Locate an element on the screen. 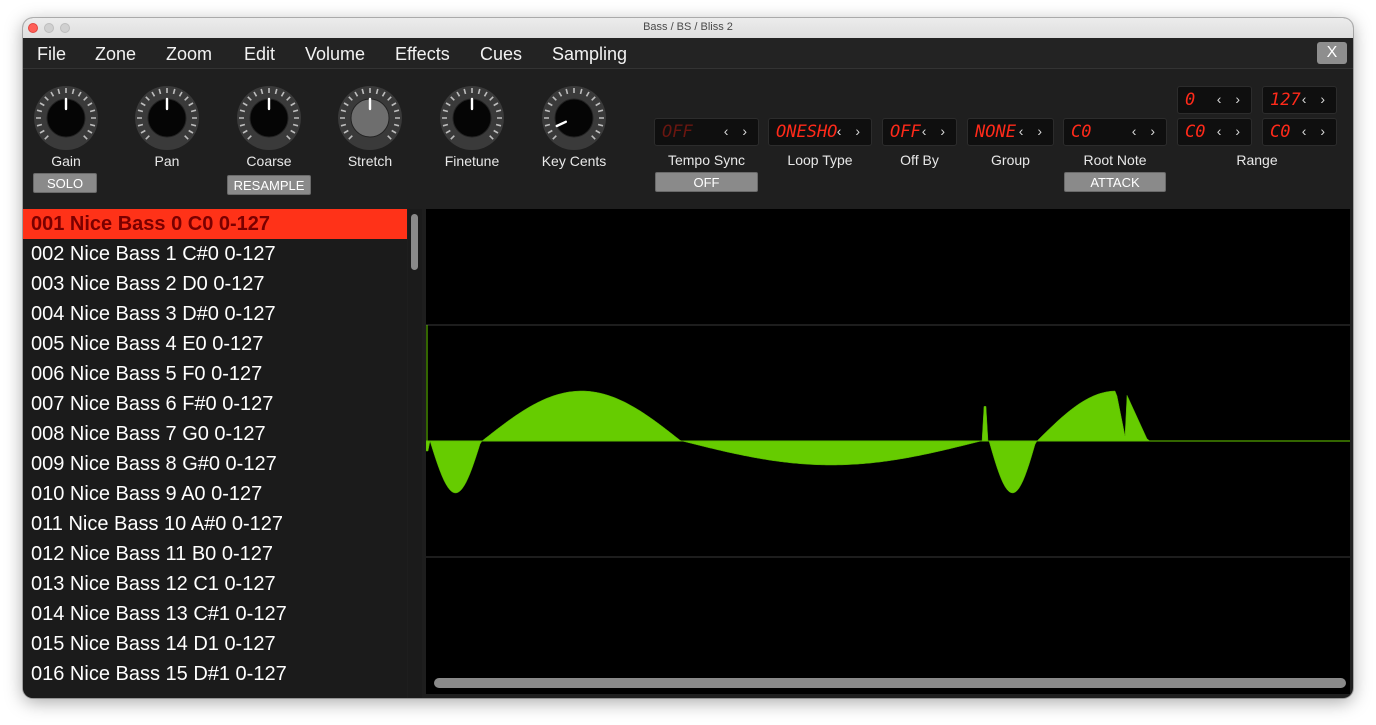 Image resolution: width=1376 pixels, height=725 pixels. window-title: Bass / BS / Bliss 2 is located at coordinates (688, 27).